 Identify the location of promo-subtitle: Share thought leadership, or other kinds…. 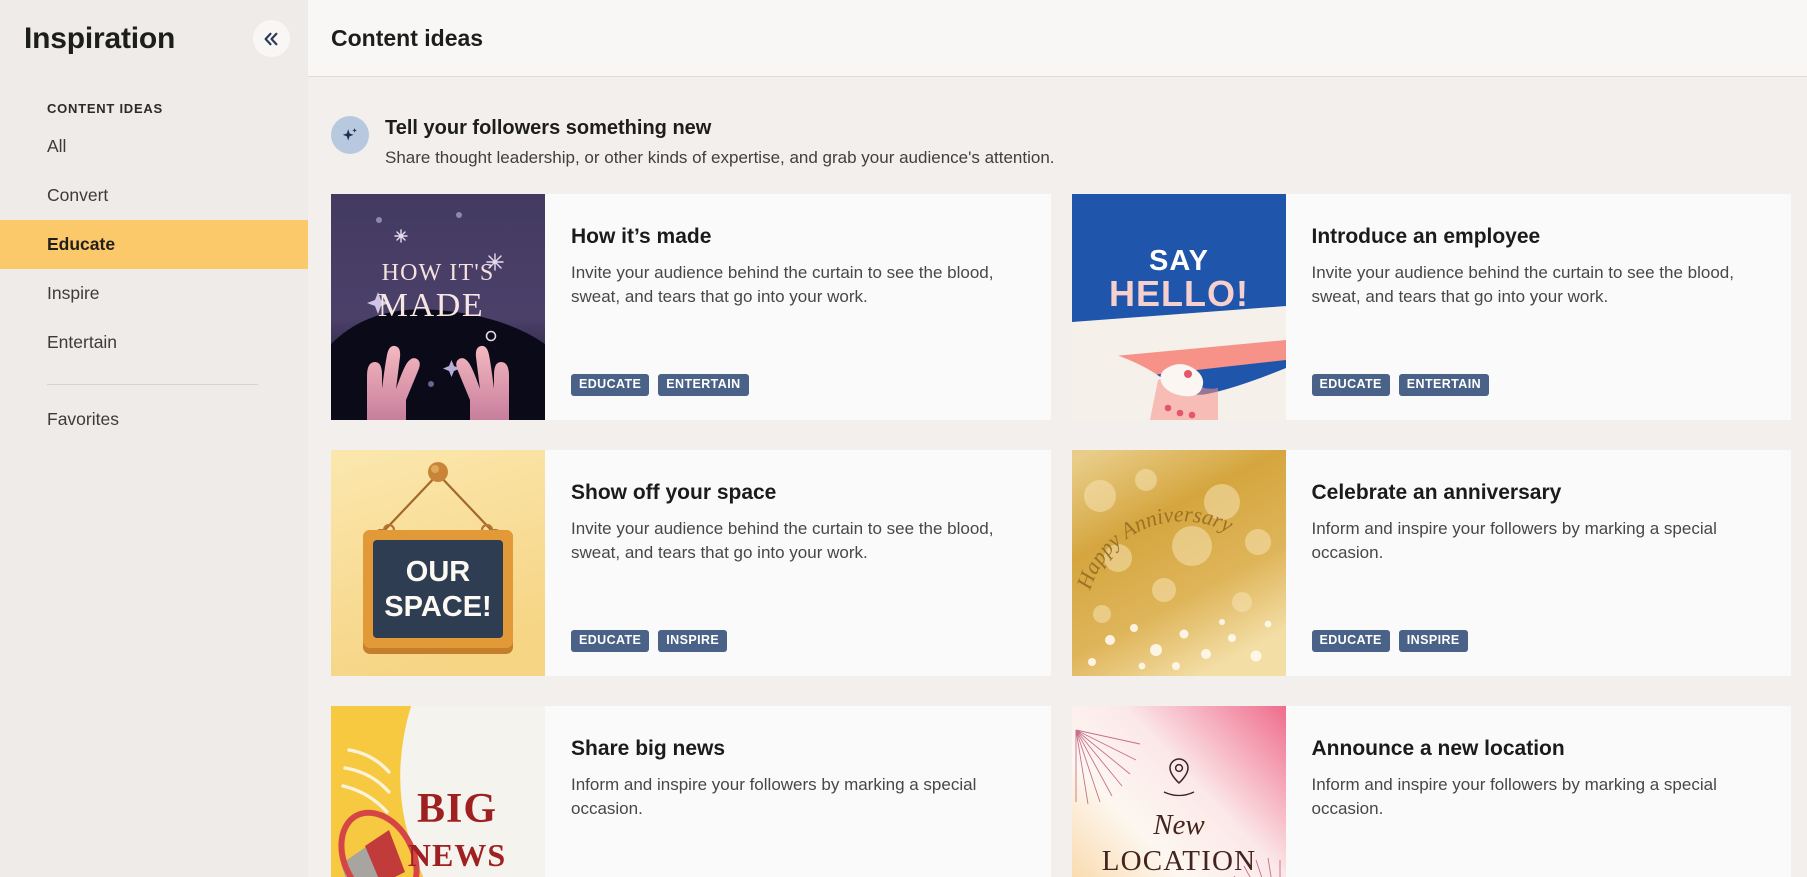
(720, 157).